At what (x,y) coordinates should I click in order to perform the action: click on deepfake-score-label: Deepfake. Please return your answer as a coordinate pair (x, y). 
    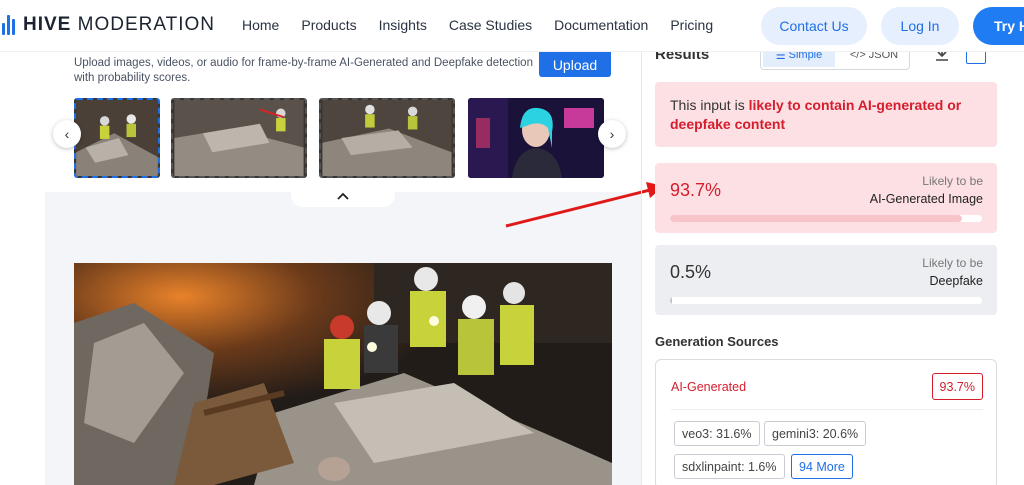
    Looking at the image, I should click on (956, 281).